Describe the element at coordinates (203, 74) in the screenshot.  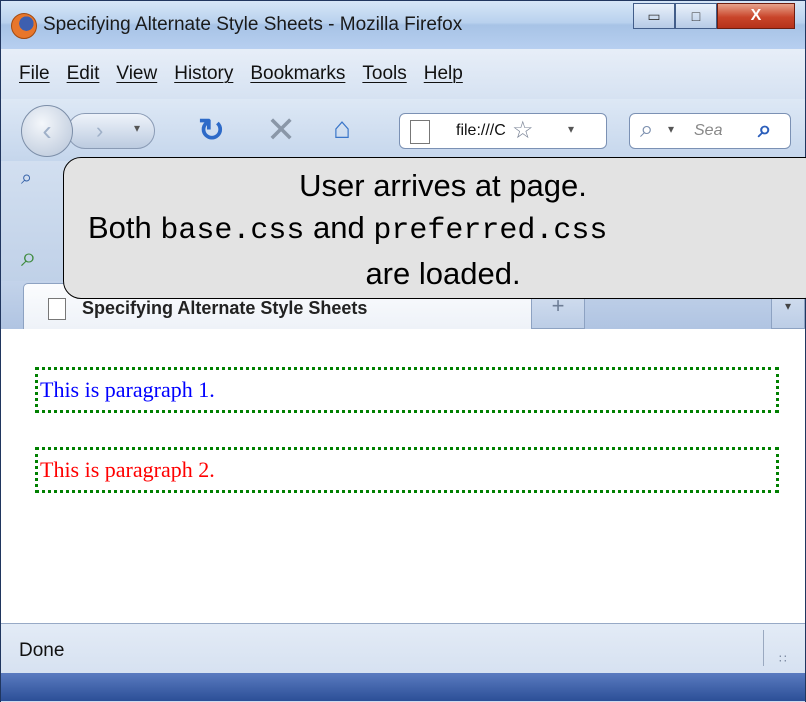
I see `menu-history: History` at that location.